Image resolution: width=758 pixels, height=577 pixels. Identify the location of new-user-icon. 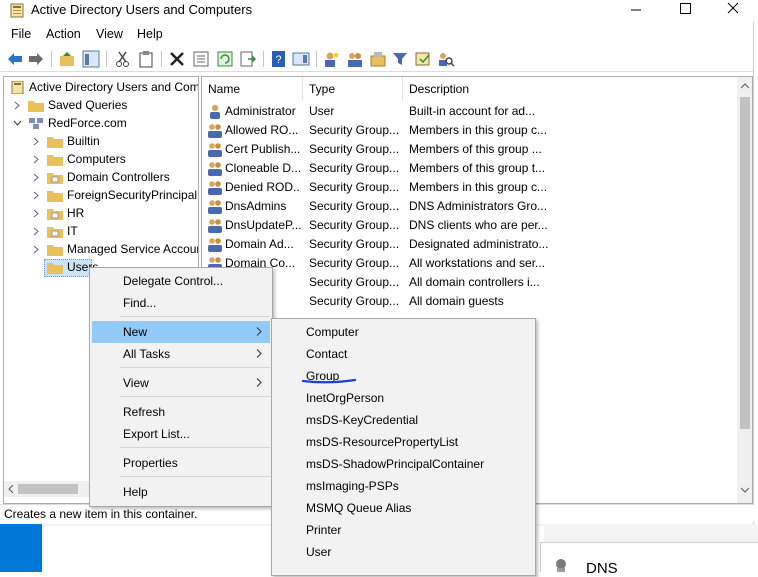
(331, 59).